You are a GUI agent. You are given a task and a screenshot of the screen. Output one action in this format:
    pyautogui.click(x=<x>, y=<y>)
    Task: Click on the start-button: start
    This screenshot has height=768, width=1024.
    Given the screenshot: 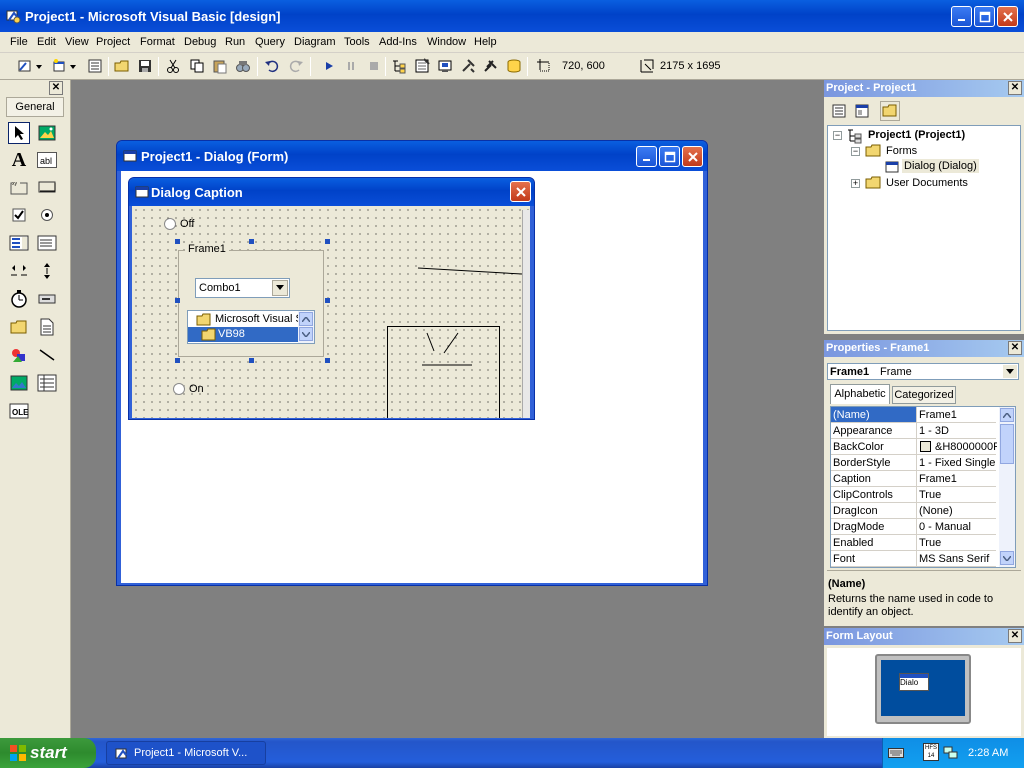 What is the action you would take?
    pyautogui.click(x=48, y=753)
    